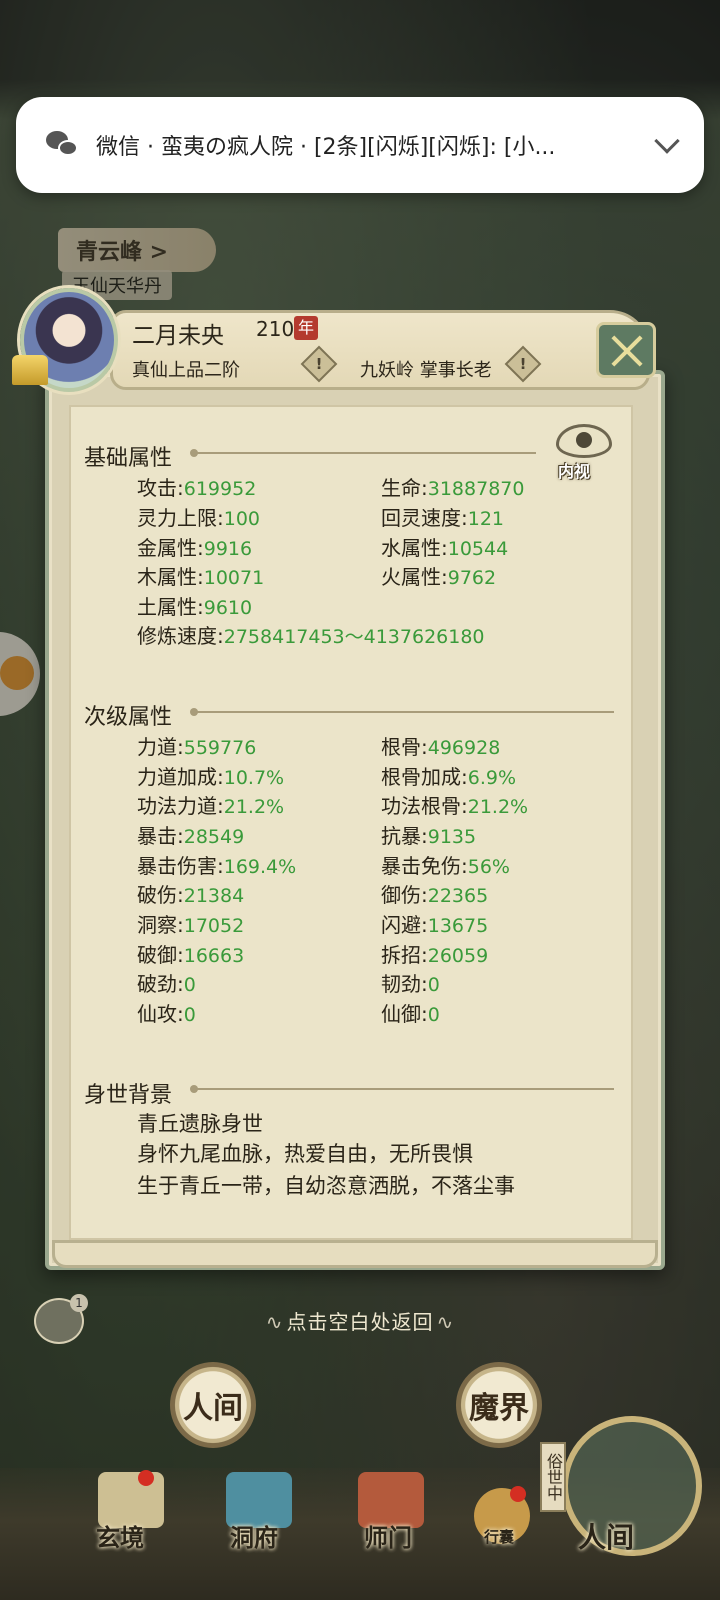  Describe the element at coordinates (626, 350) in the screenshot. I see `close-button` at that location.